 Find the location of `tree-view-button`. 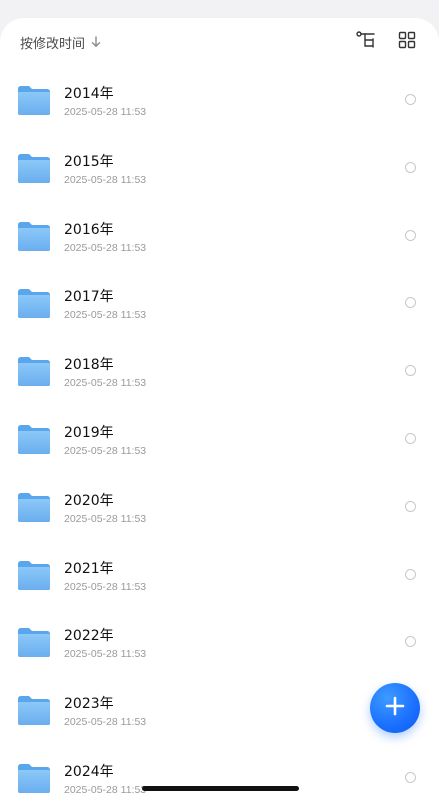

tree-view-button is located at coordinates (366, 42).